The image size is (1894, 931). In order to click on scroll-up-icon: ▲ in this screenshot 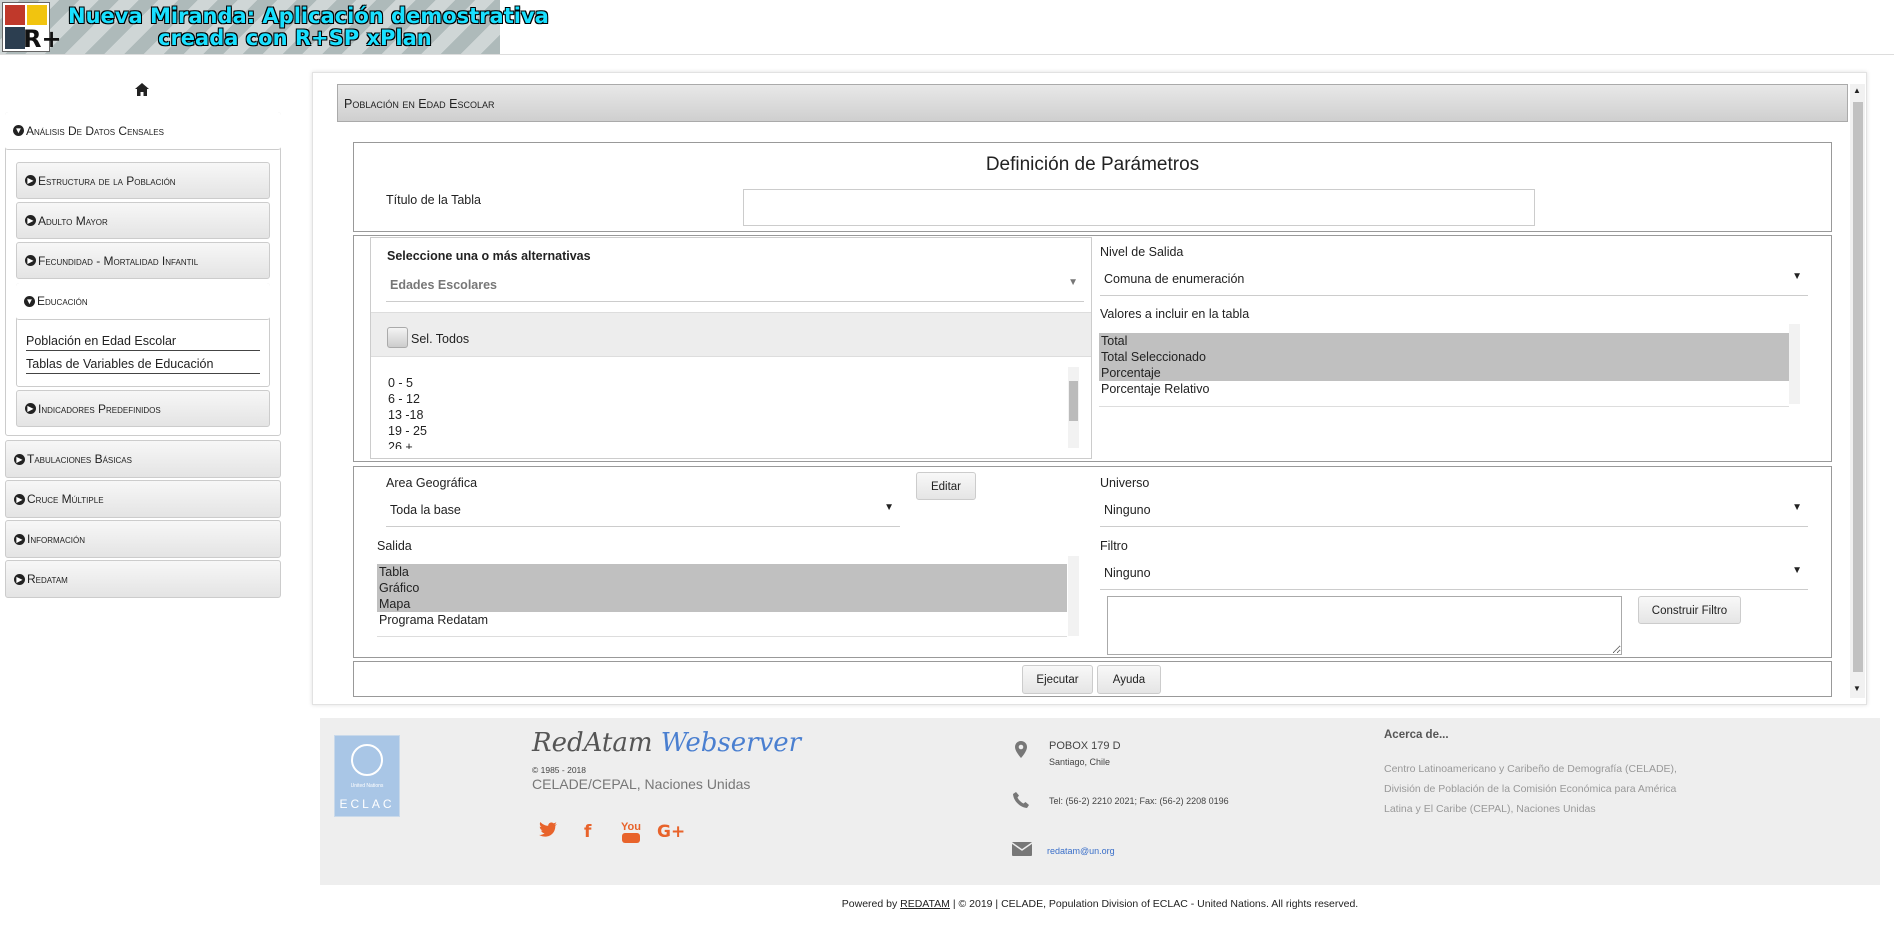, I will do `click(1857, 90)`.